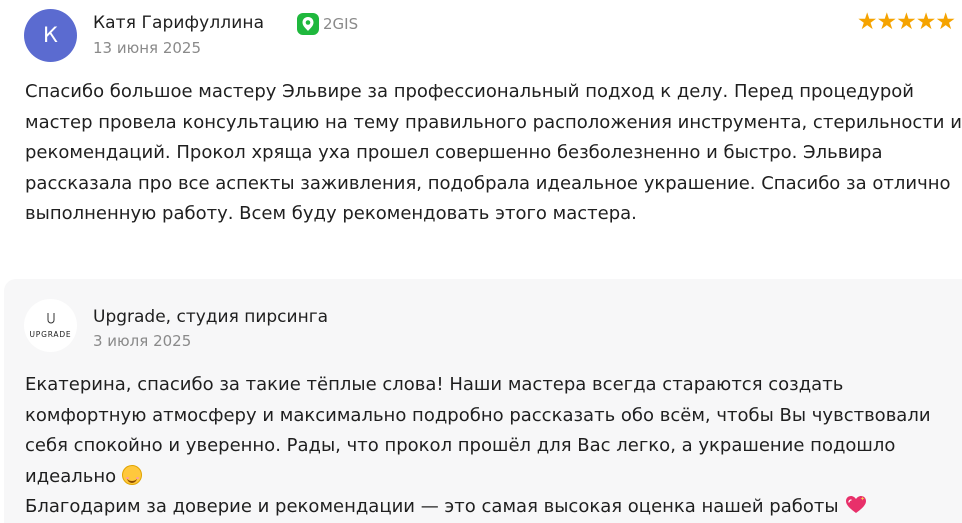 This screenshot has width=962, height=523. I want to click on author-name: Катя Гарифуллина, so click(178, 23).